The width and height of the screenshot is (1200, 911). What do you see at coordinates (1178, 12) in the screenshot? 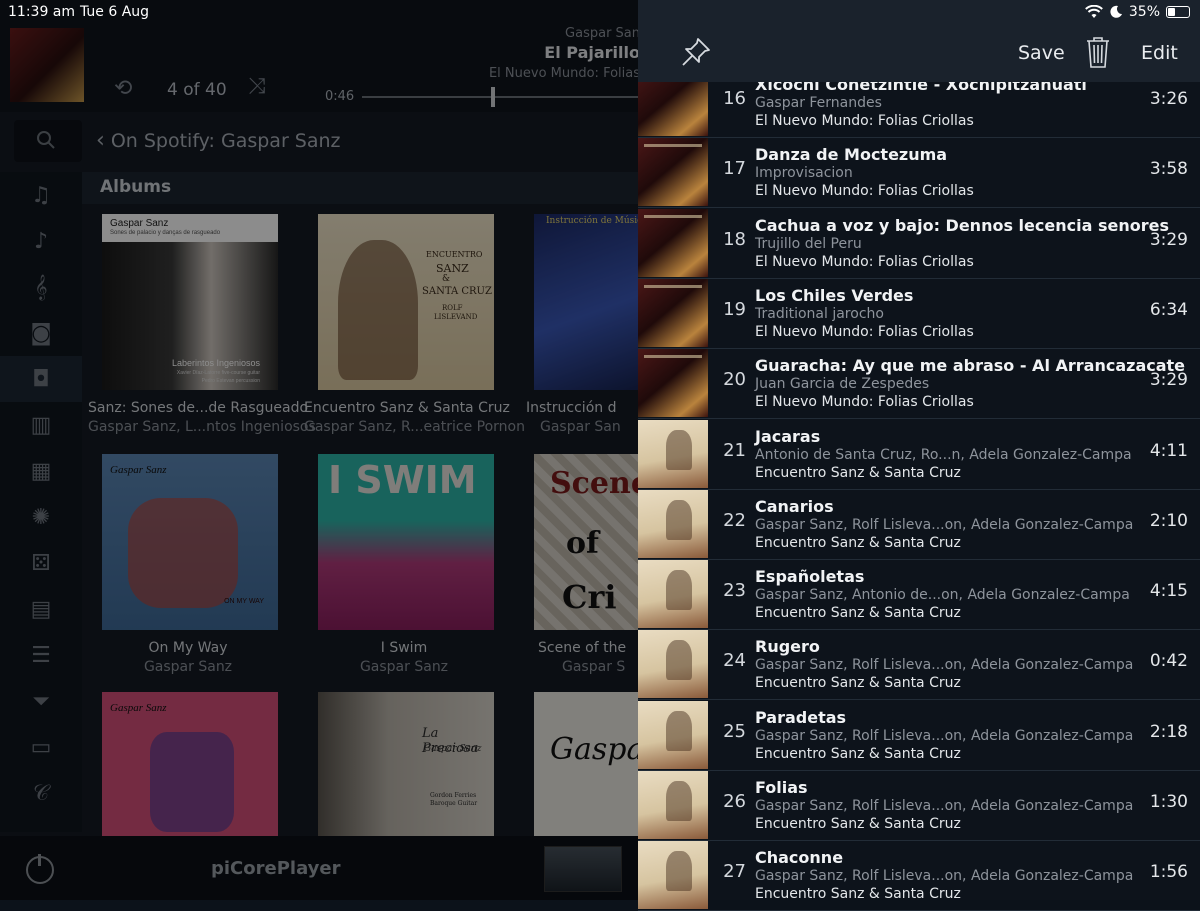
I see `battery-icon` at bounding box center [1178, 12].